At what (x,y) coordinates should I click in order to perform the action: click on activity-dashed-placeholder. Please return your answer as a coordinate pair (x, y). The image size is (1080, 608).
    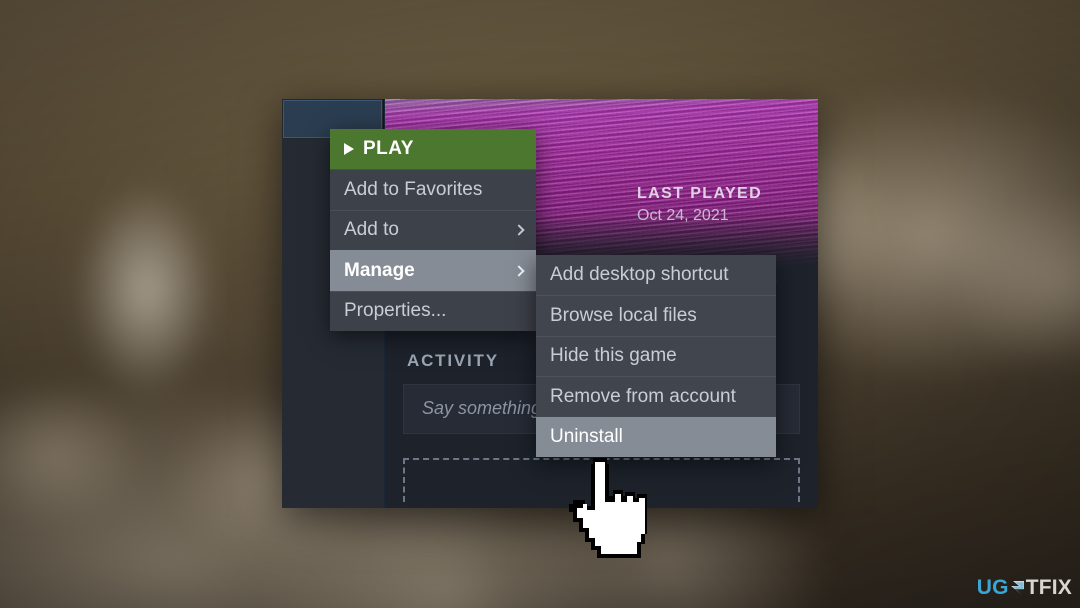
    Looking at the image, I should click on (601, 480).